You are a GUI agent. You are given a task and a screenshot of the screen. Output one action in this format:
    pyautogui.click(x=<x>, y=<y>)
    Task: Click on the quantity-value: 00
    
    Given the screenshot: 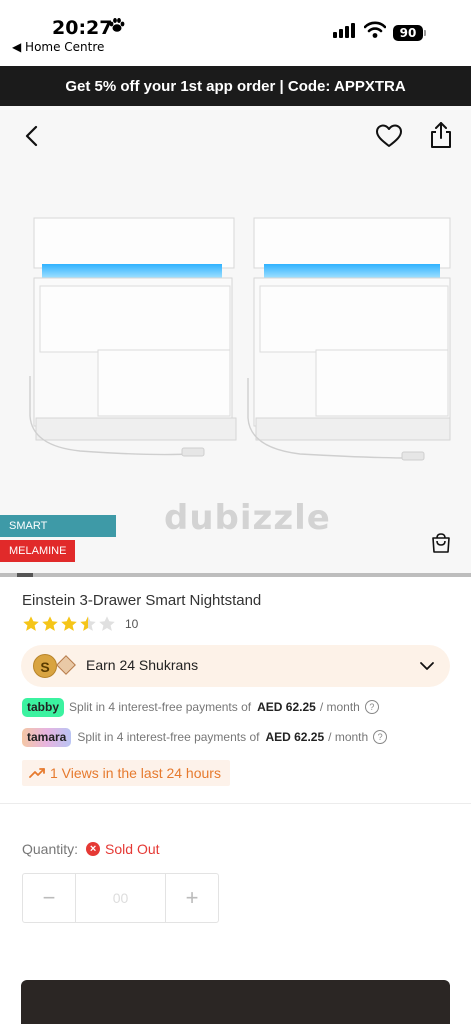 What is the action you would take?
    pyautogui.click(x=120, y=898)
    